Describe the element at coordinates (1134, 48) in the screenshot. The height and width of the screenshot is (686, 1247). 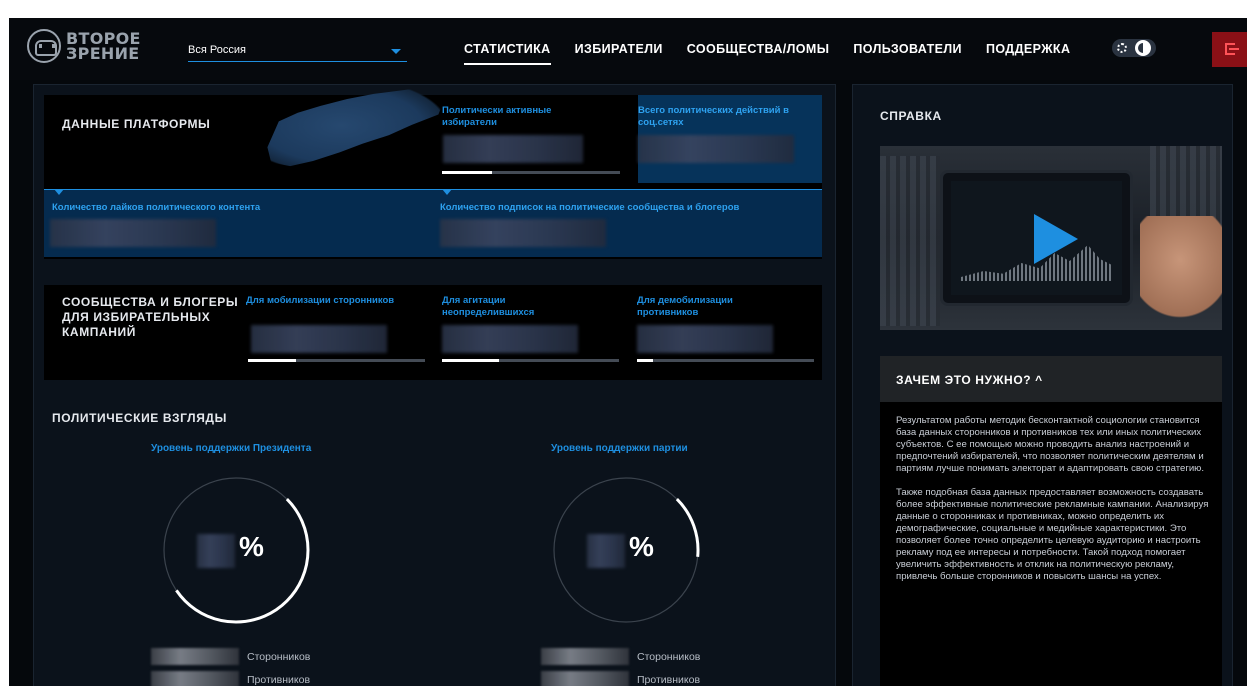
I see `theme-toggle` at that location.